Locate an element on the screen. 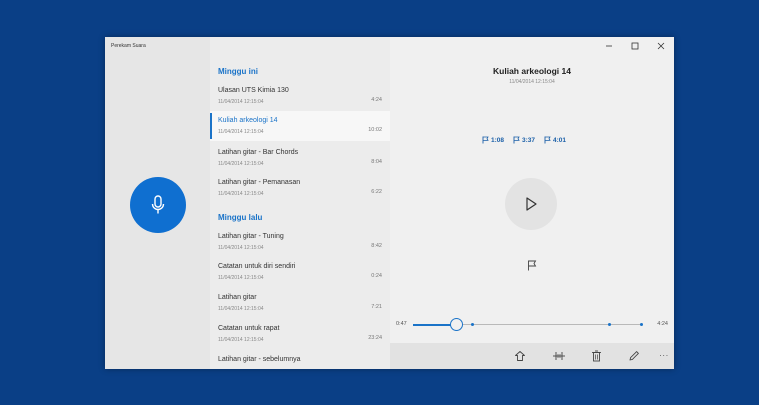  microphone-icon is located at coordinates (158, 204).